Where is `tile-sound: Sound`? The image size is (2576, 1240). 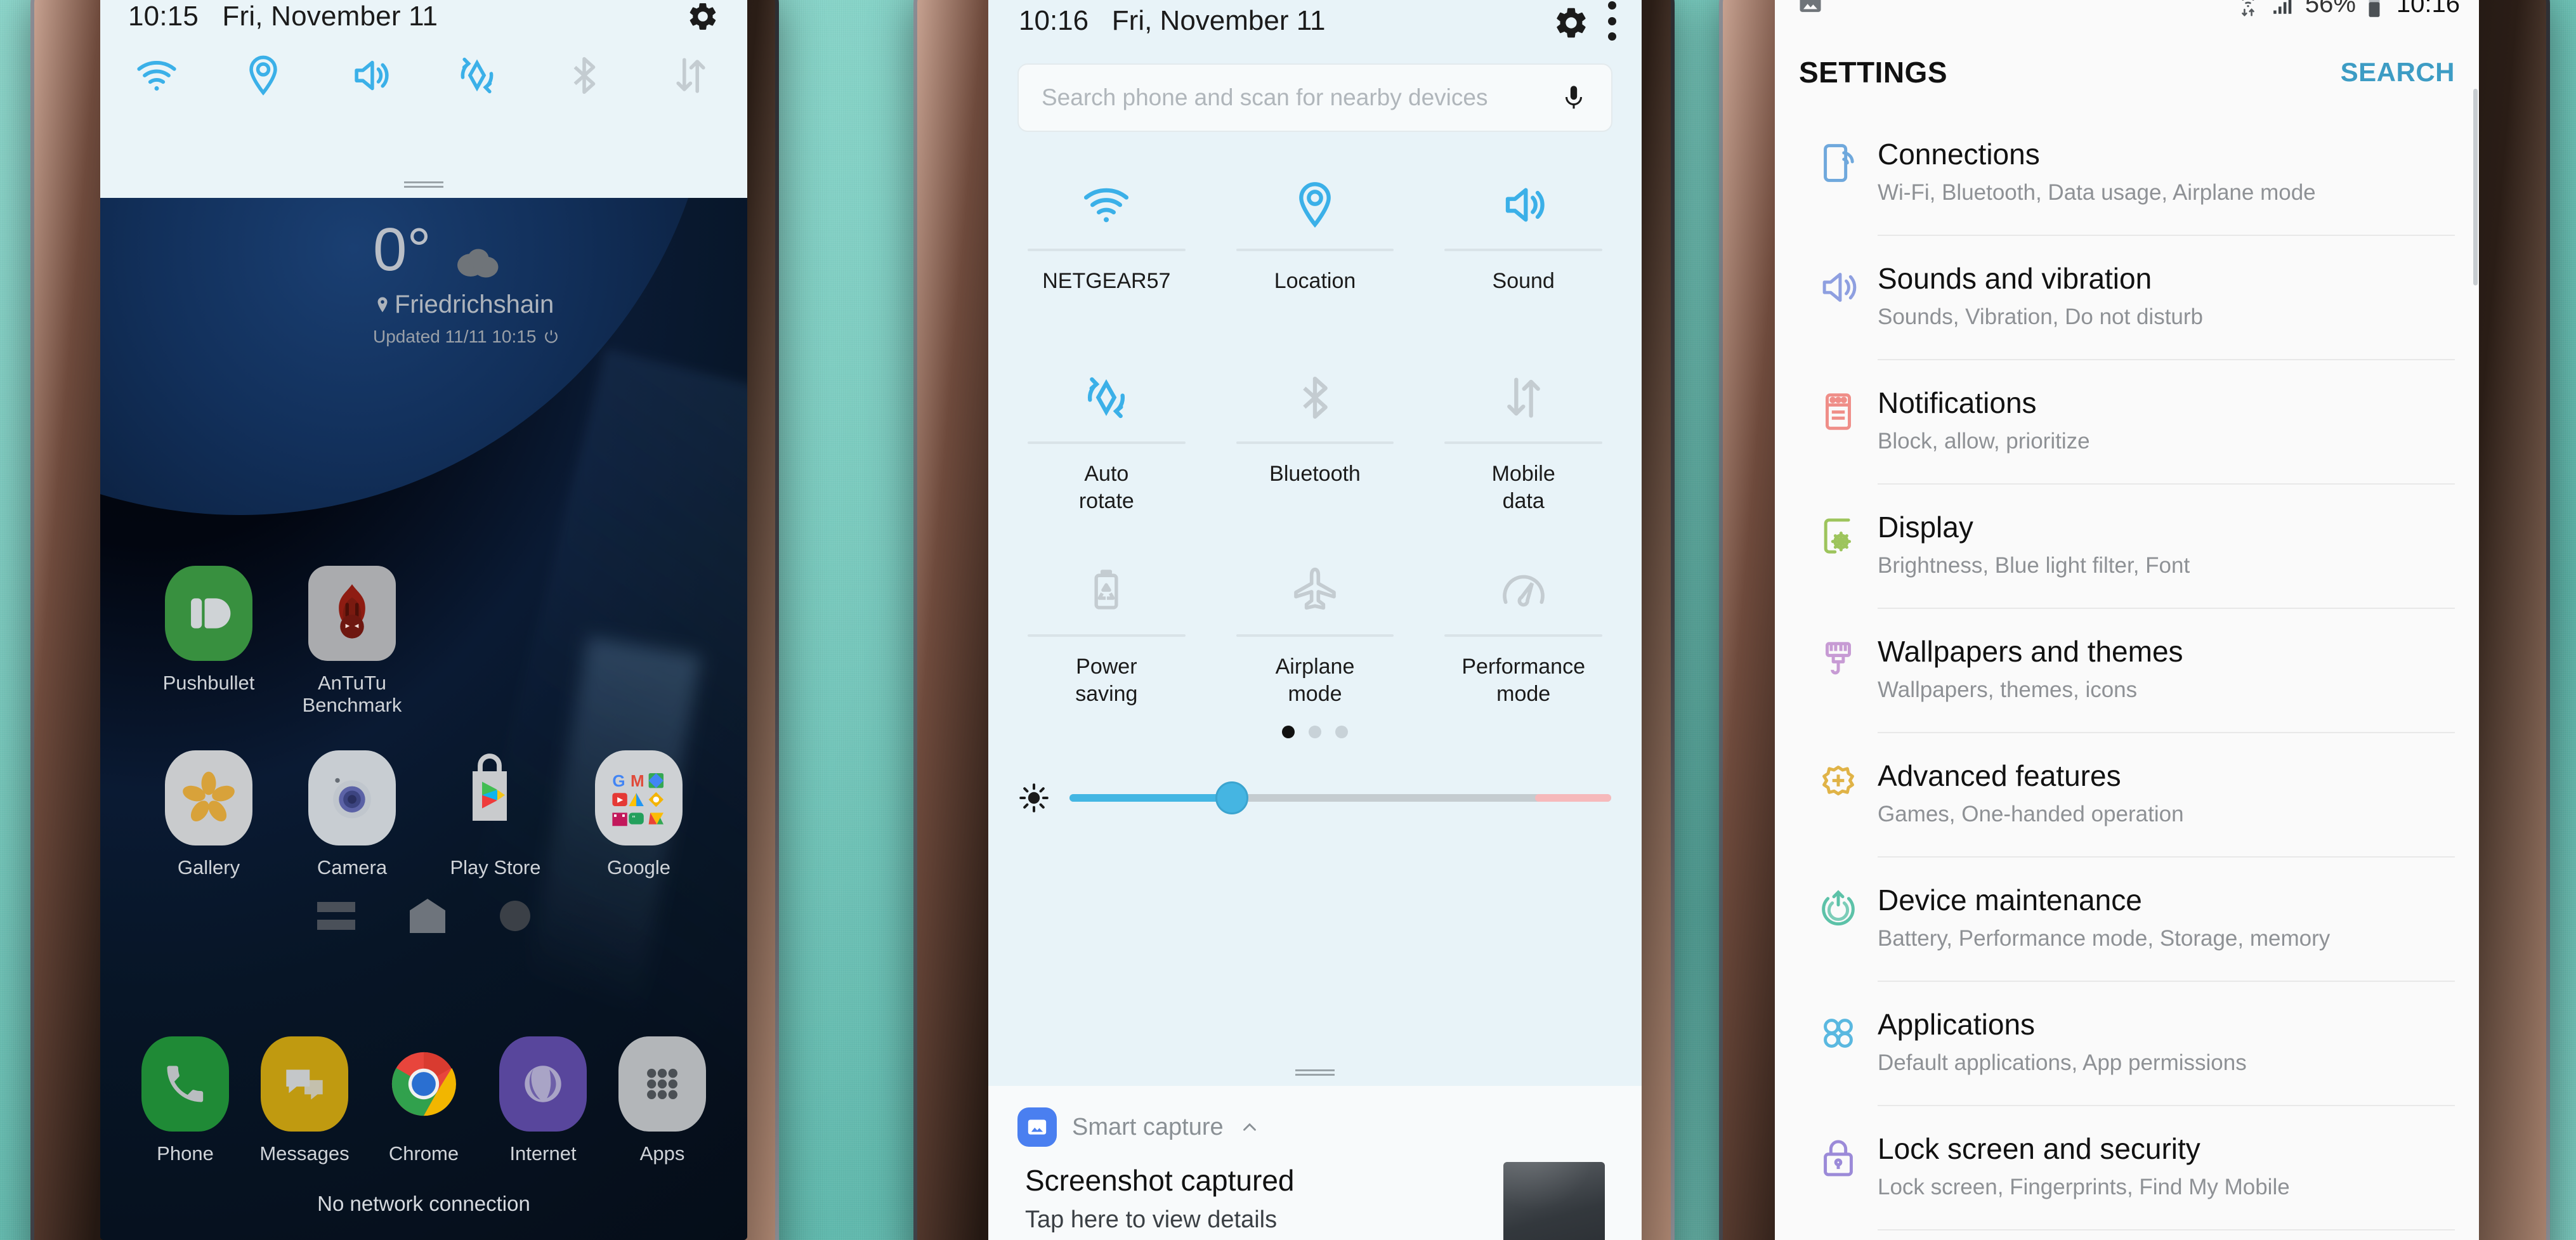
tile-sound: Sound is located at coordinates (1524, 238).